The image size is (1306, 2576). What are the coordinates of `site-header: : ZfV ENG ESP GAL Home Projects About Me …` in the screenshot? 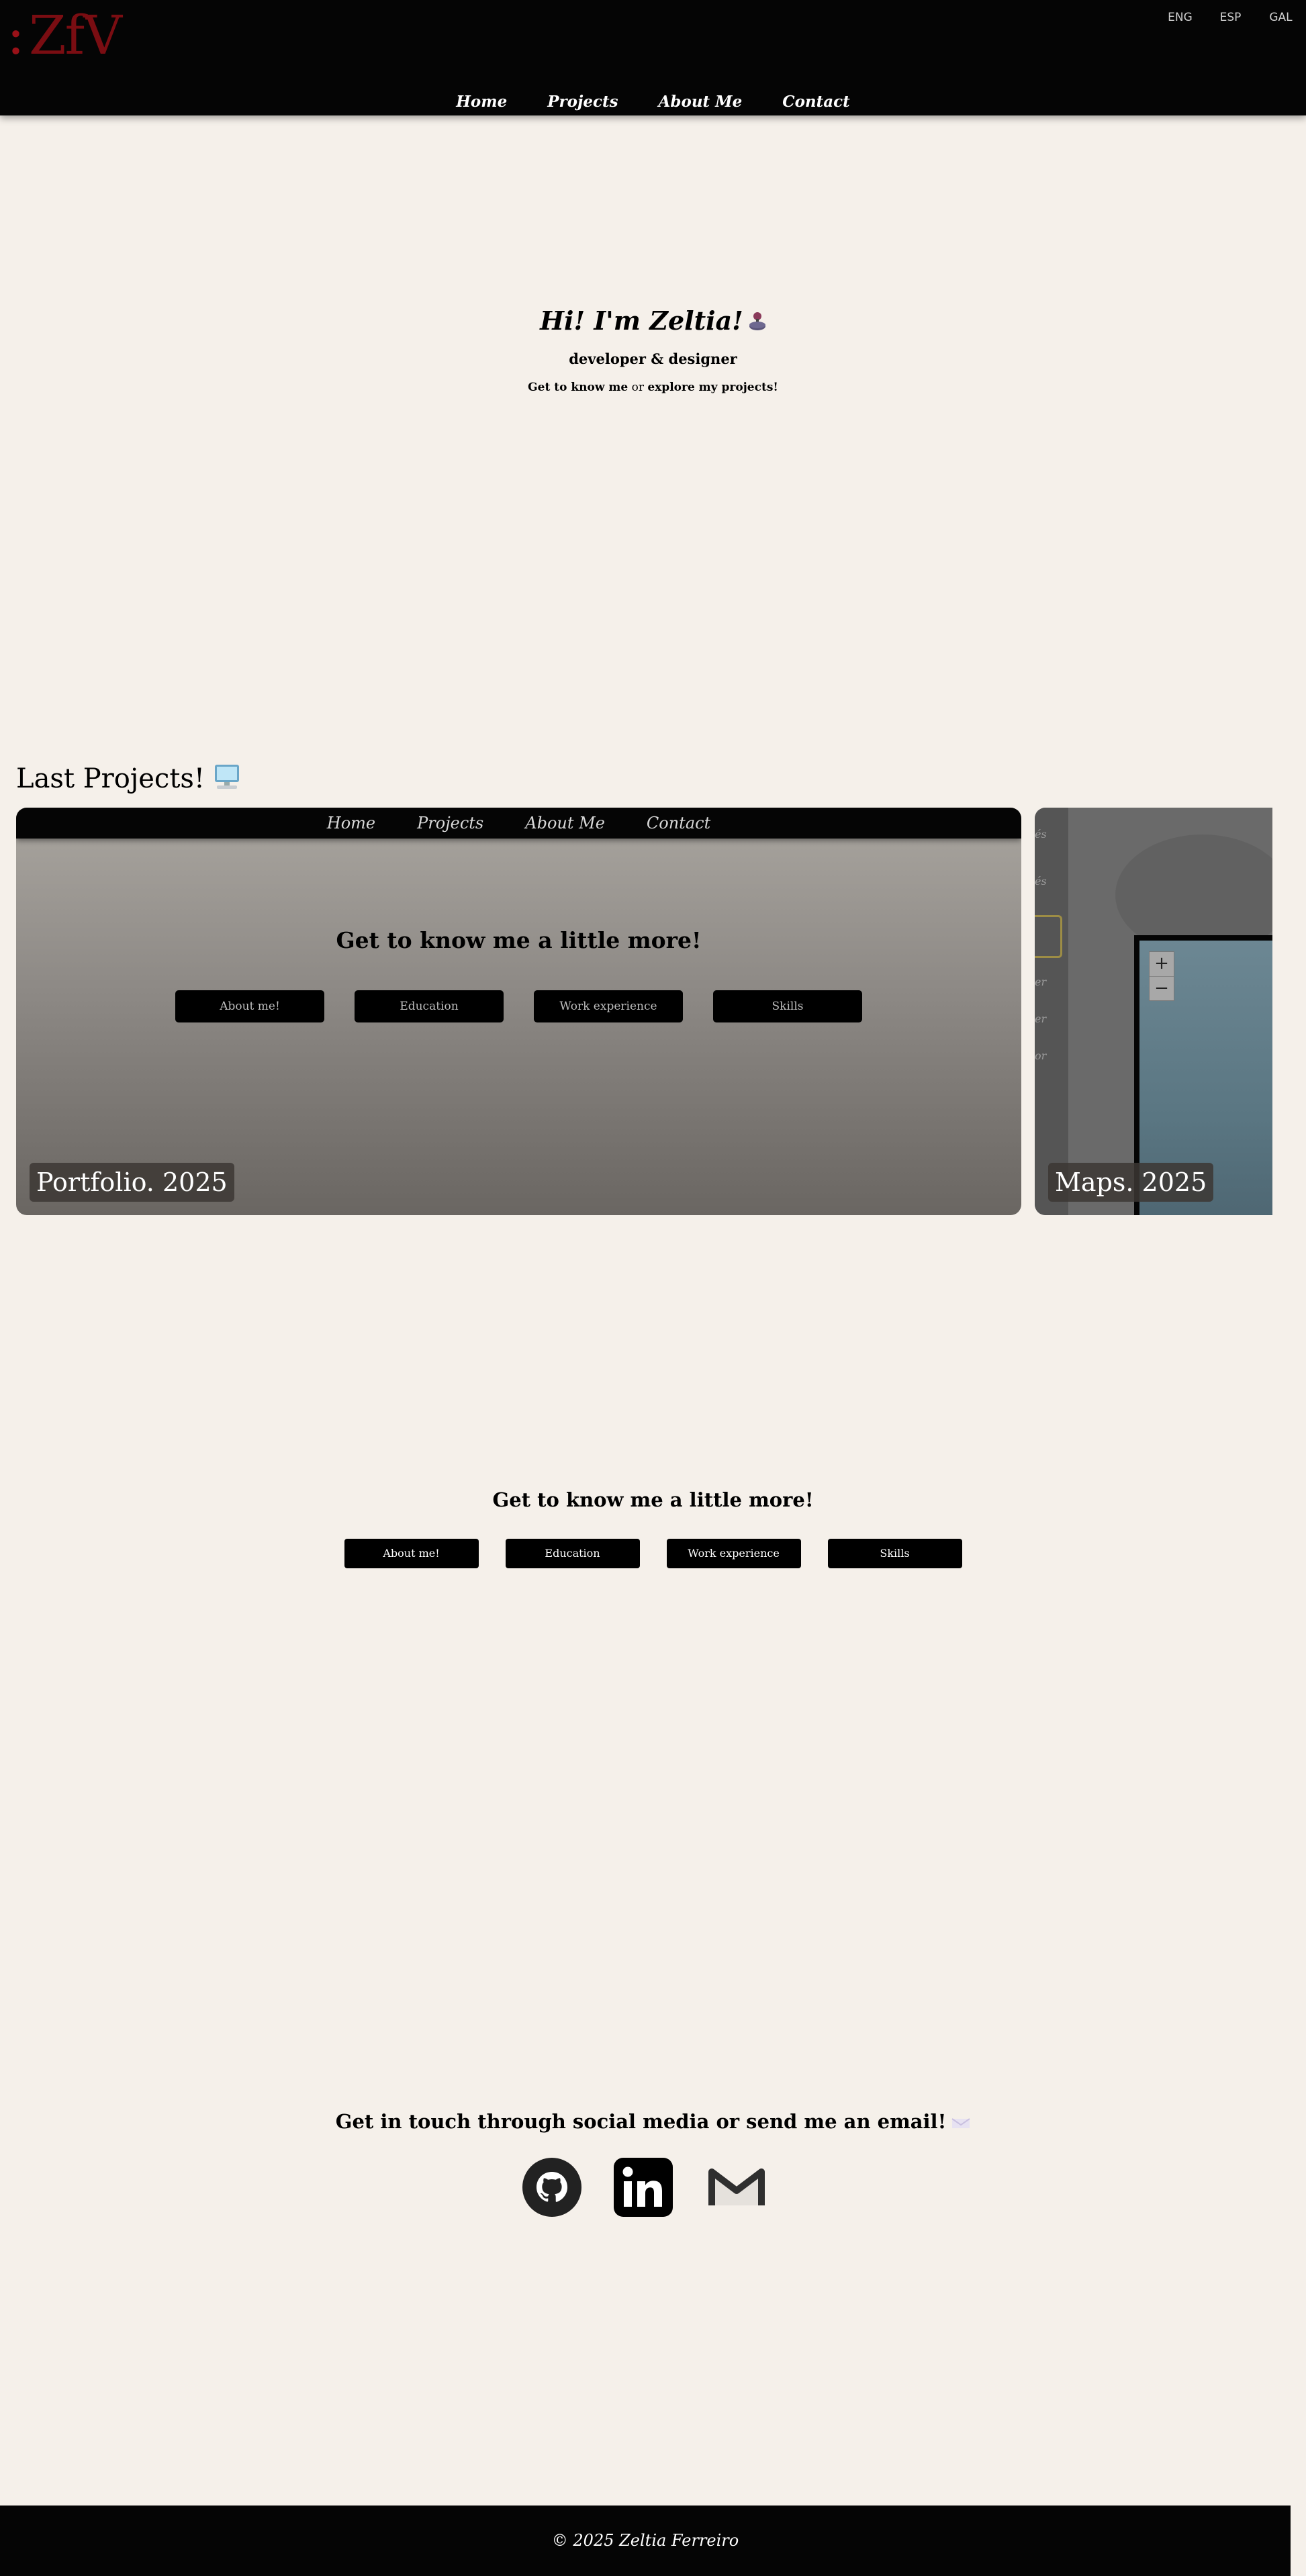 It's located at (653, 57).